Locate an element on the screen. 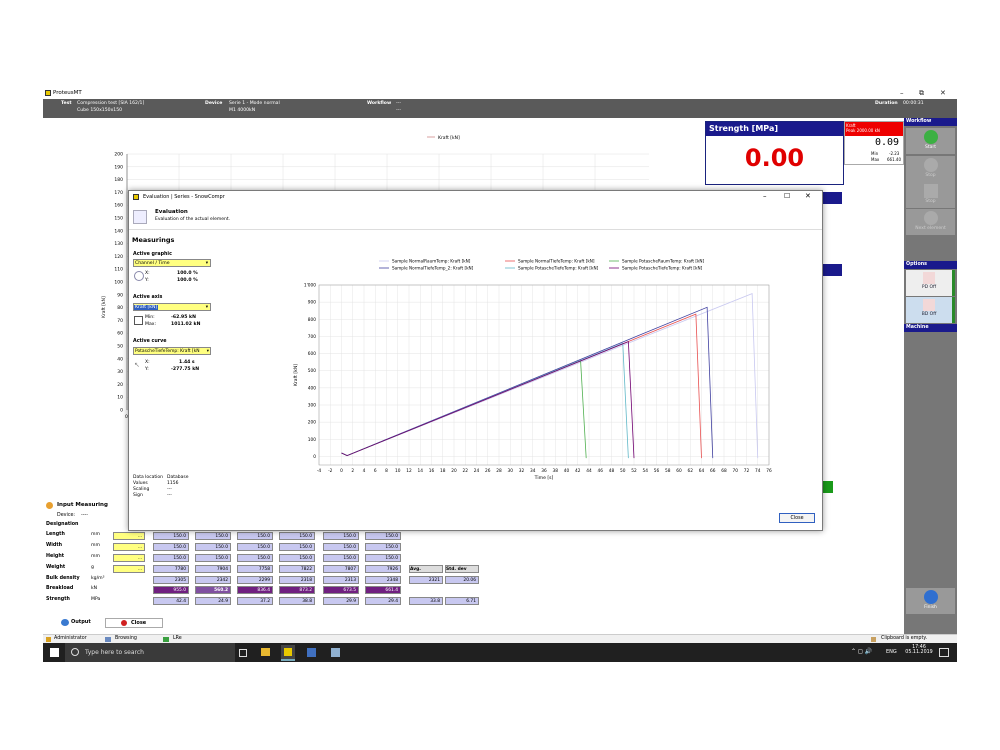 This screenshot has width=1000, height=750. value-cell: 955.0 is located at coordinates (171, 590).